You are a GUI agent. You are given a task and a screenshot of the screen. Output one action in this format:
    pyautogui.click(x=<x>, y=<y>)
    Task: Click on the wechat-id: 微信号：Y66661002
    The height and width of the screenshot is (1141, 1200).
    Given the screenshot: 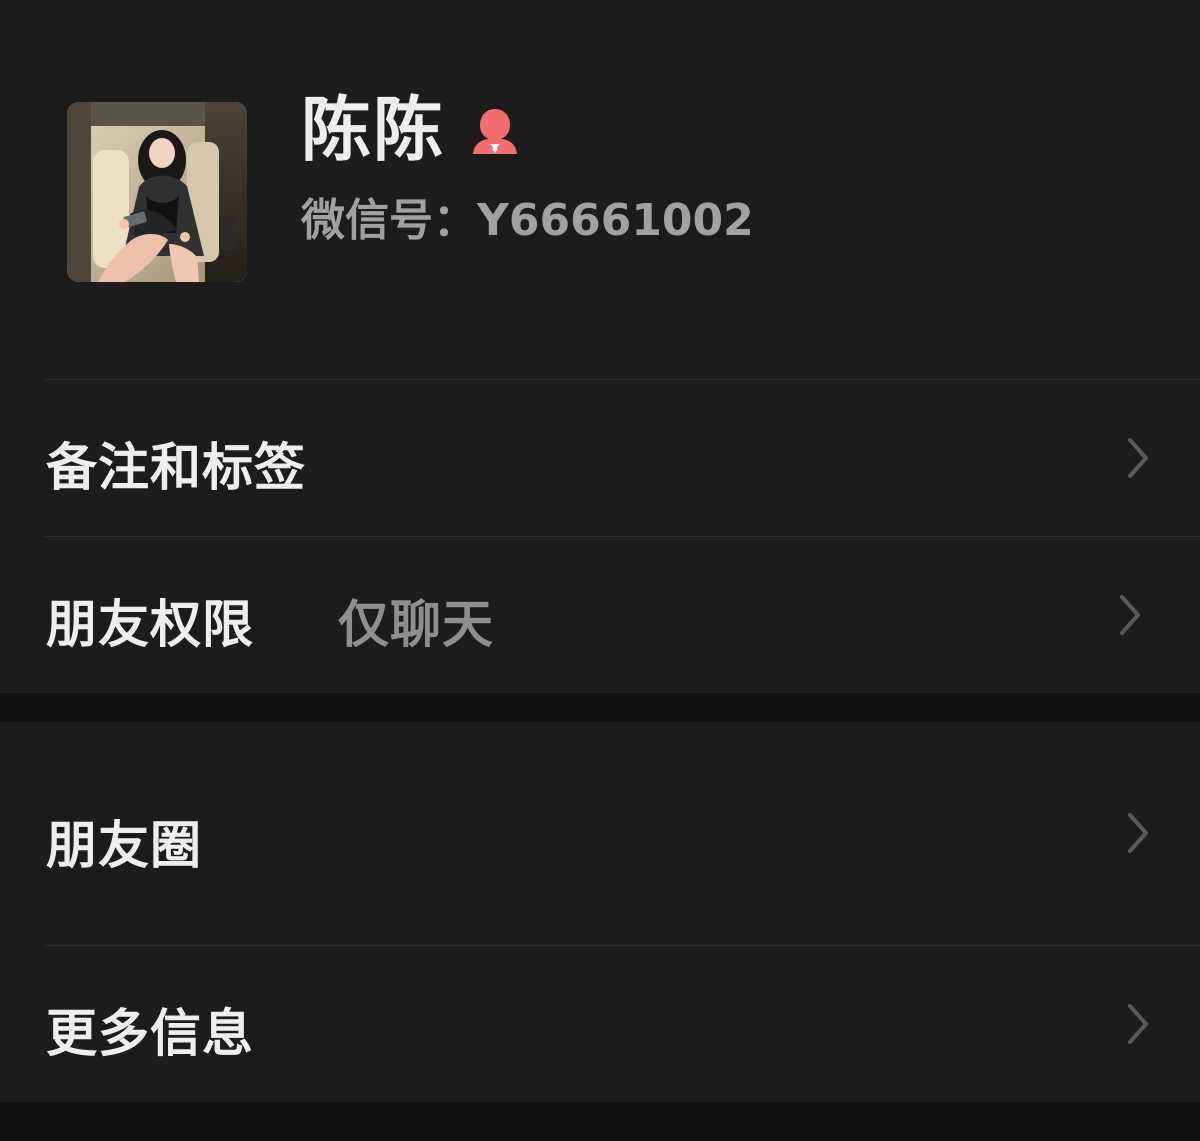 What is the action you would take?
    pyautogui.click(x=527, y=220)
    